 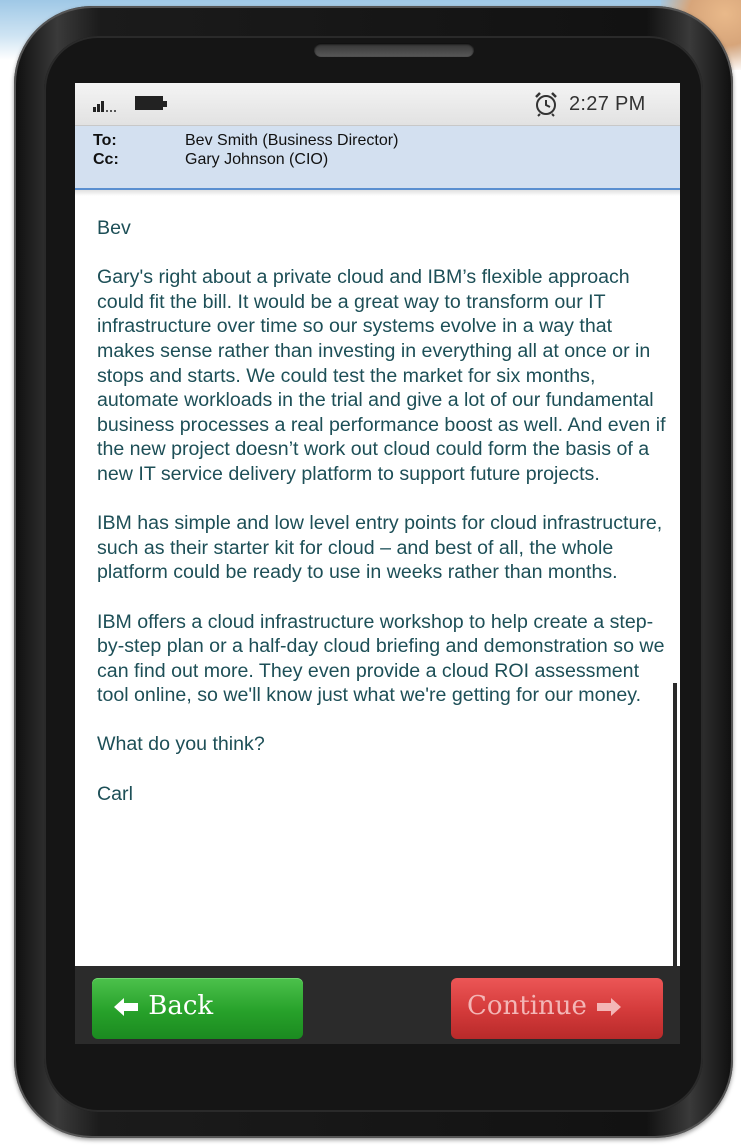 What do you see at coordinates (115, 793) in the screenshot?
I see `email-signature: Carl` at bounding box center [115, 793].